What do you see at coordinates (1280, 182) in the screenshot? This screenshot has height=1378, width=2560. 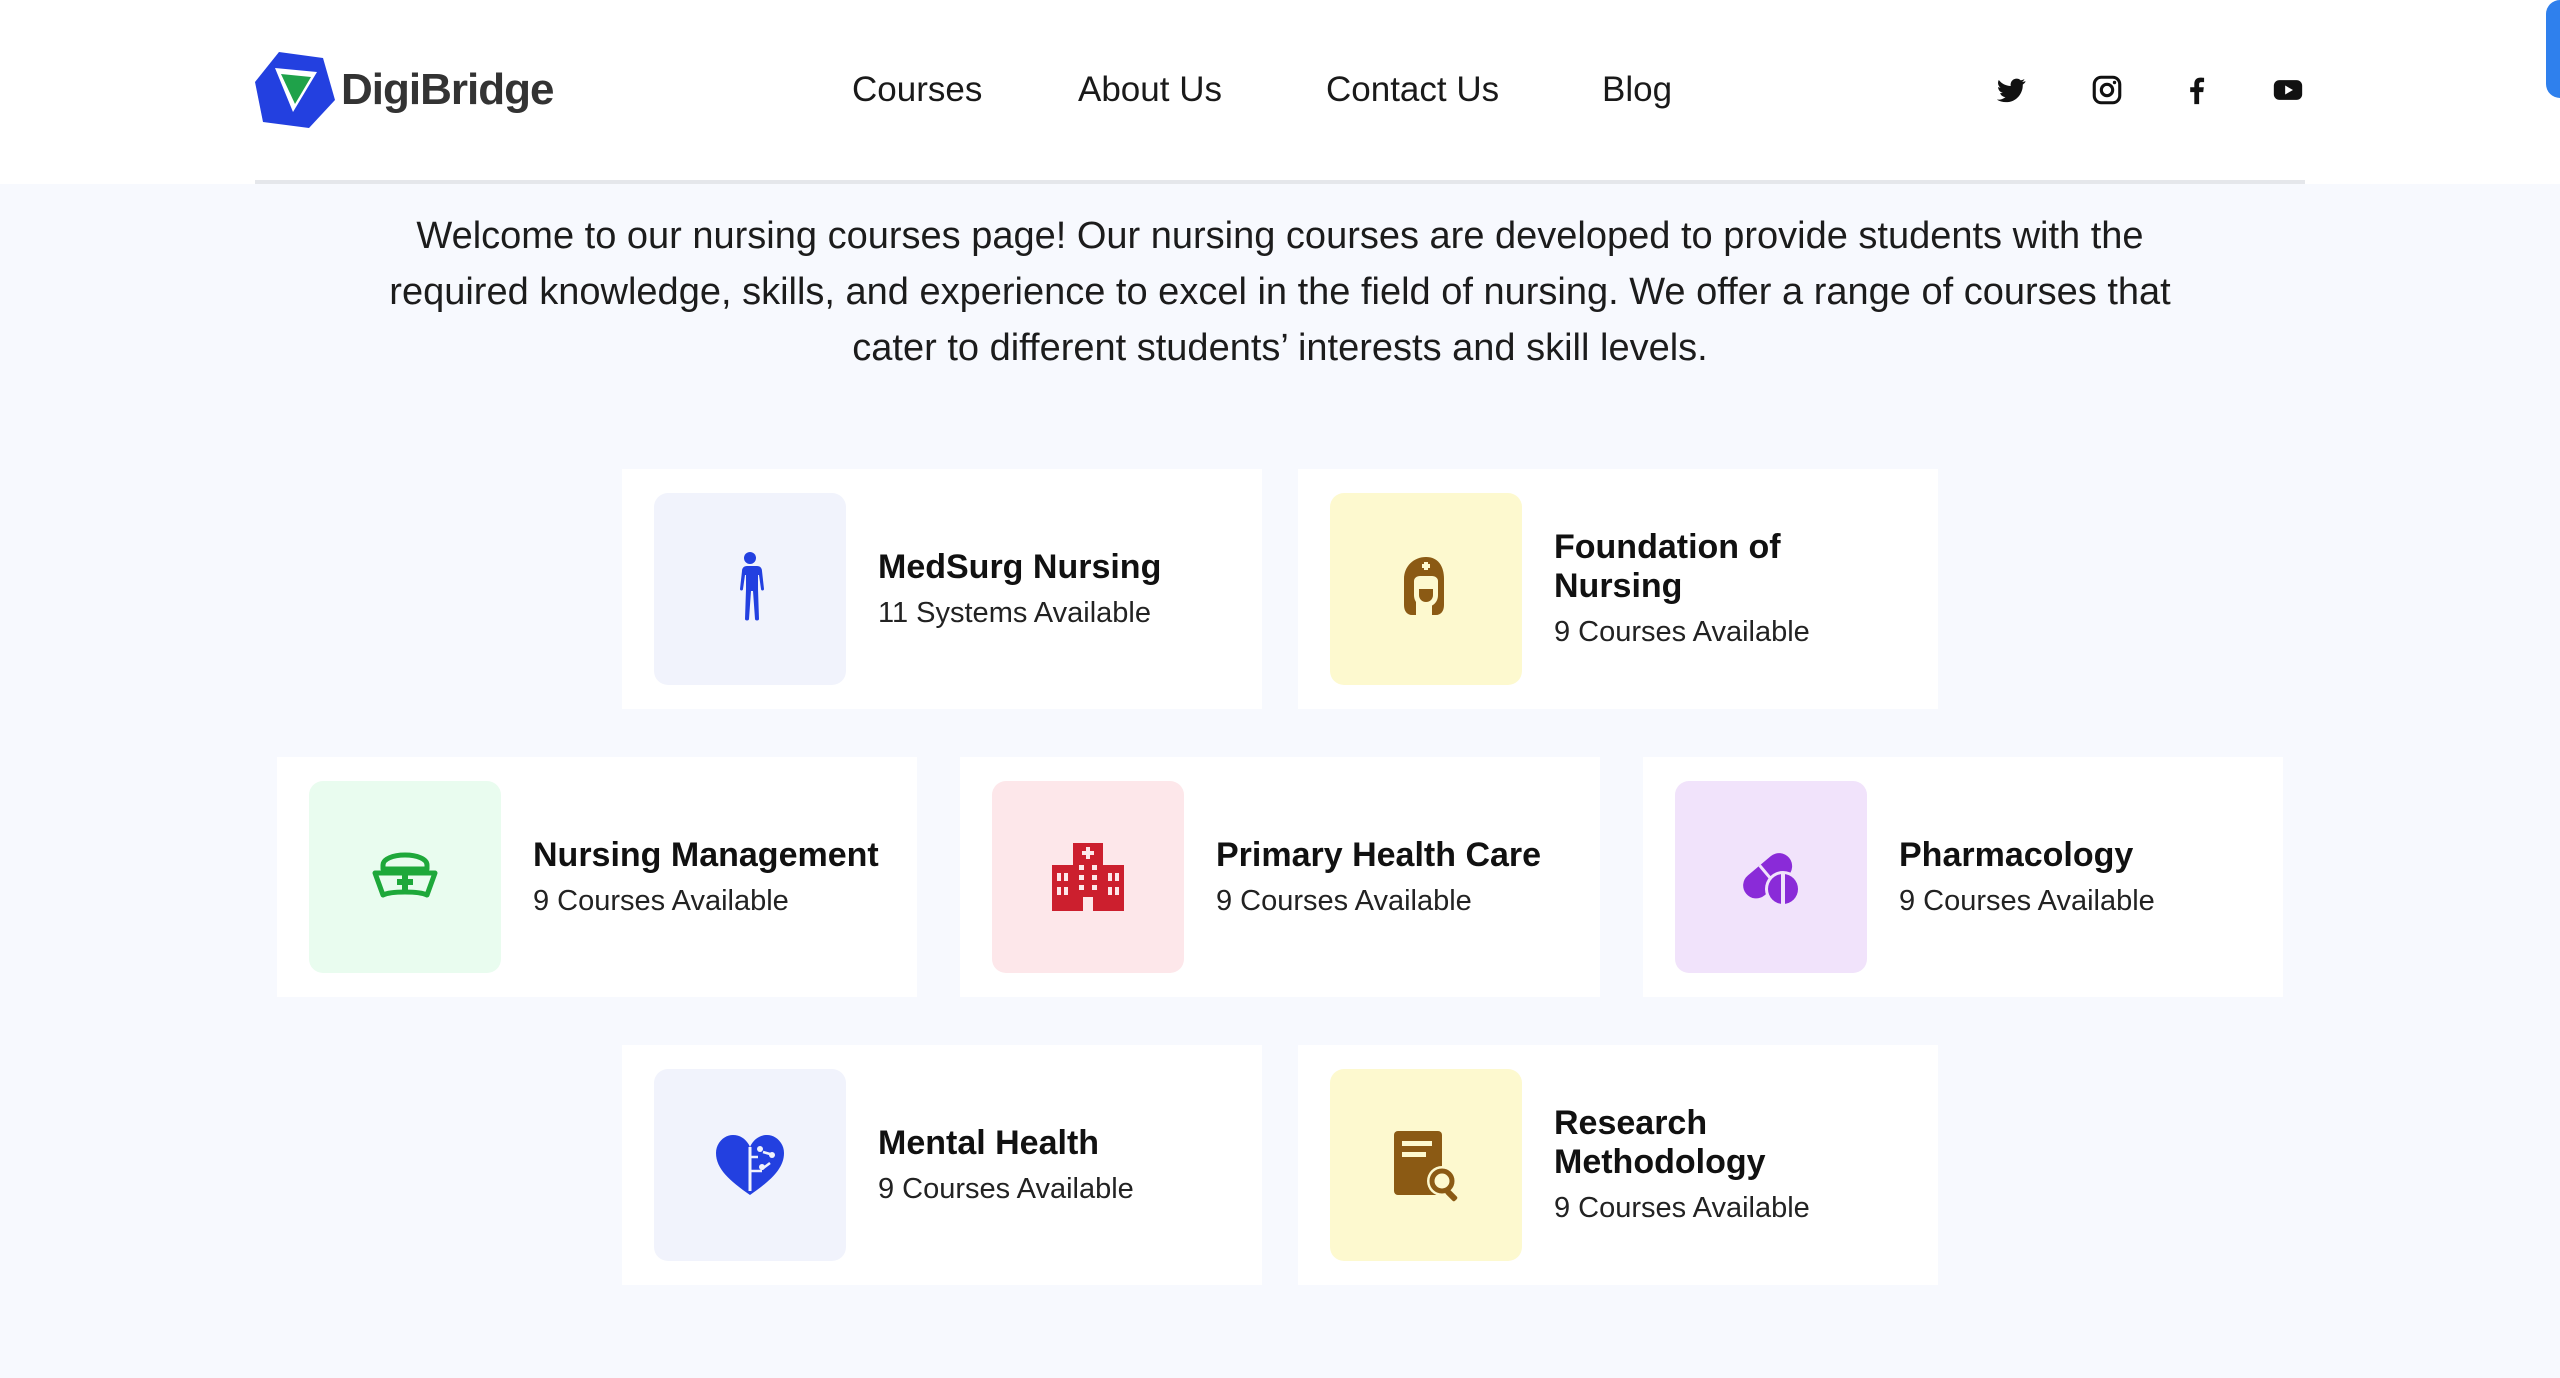 I see `header-divider` at bounding box center [1280, 182].